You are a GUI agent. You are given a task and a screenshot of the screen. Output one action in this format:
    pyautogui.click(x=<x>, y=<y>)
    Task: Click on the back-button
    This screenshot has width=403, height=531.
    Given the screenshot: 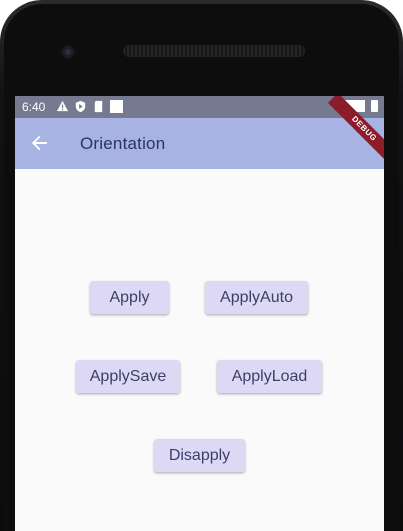 What is the action you would take?
    pyautogui.click(x=40, y=143)
    